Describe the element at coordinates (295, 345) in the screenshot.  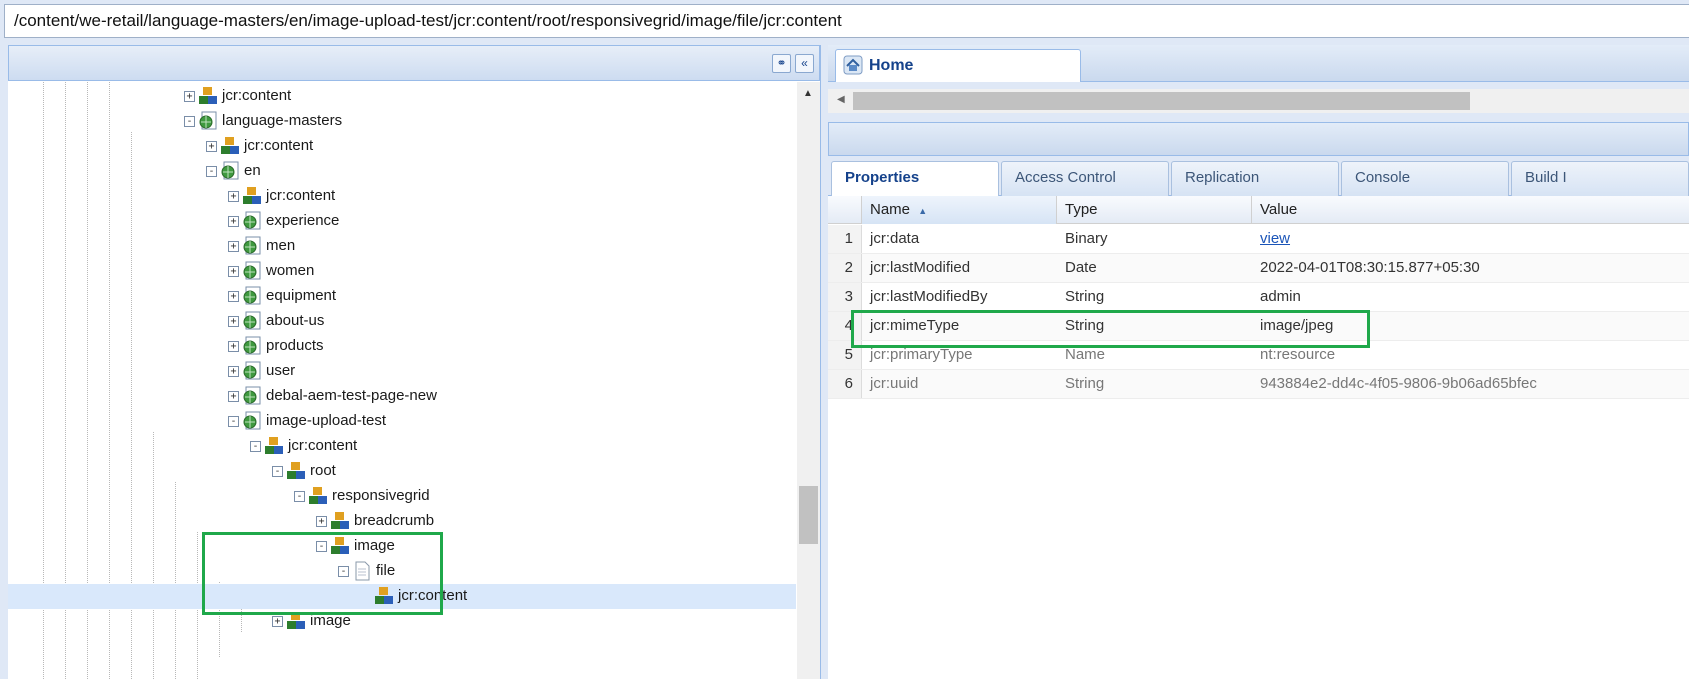
I see `tree-node-label: products` at that location.